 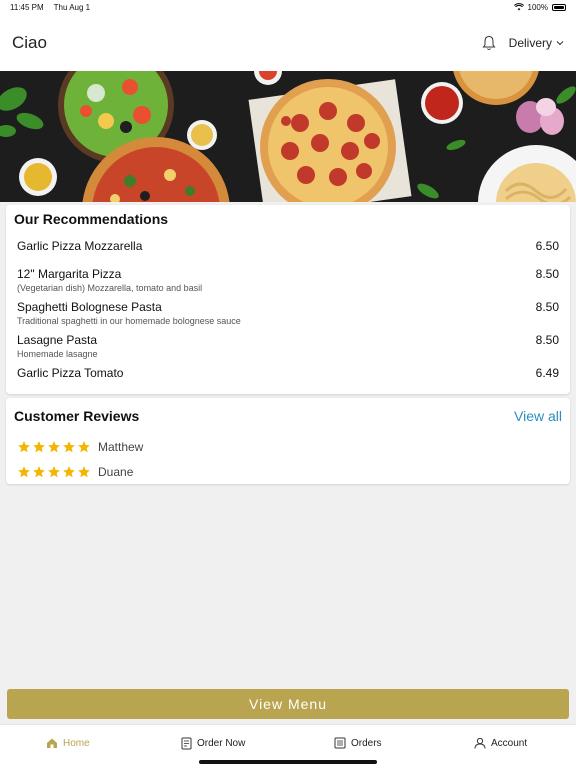 What do you see at coordinates (288, 7) in the screenshot?
I see `status-bar: 11:45 PM Thu Aug 1 100%` at bounding box center [288, 7].